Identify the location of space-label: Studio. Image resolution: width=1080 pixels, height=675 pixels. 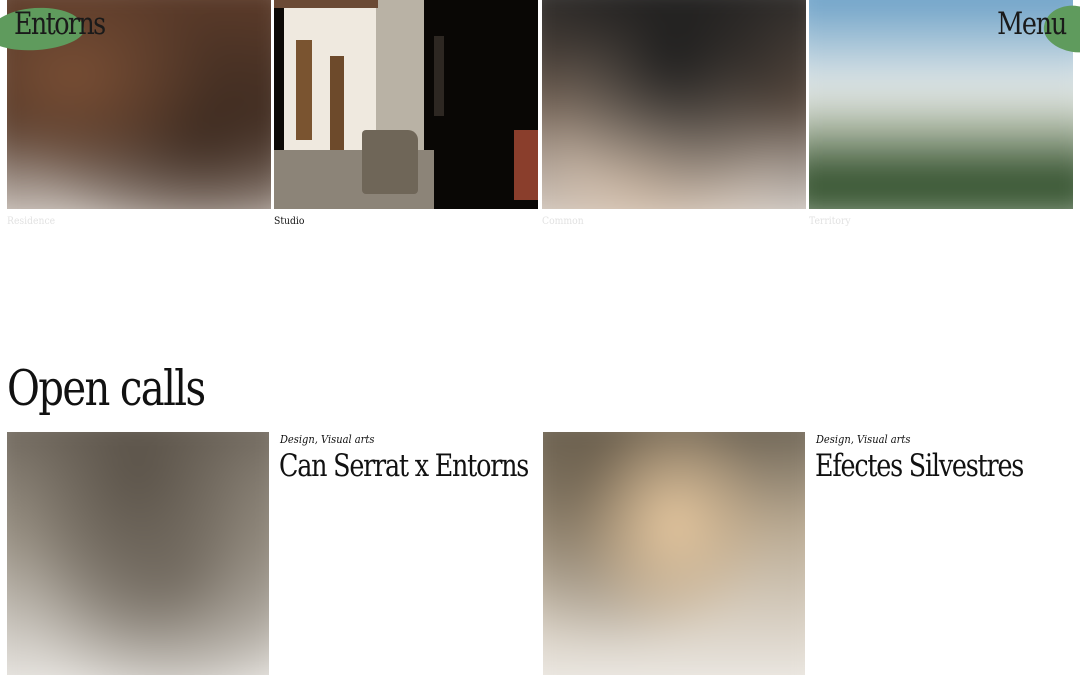
(289, 221).